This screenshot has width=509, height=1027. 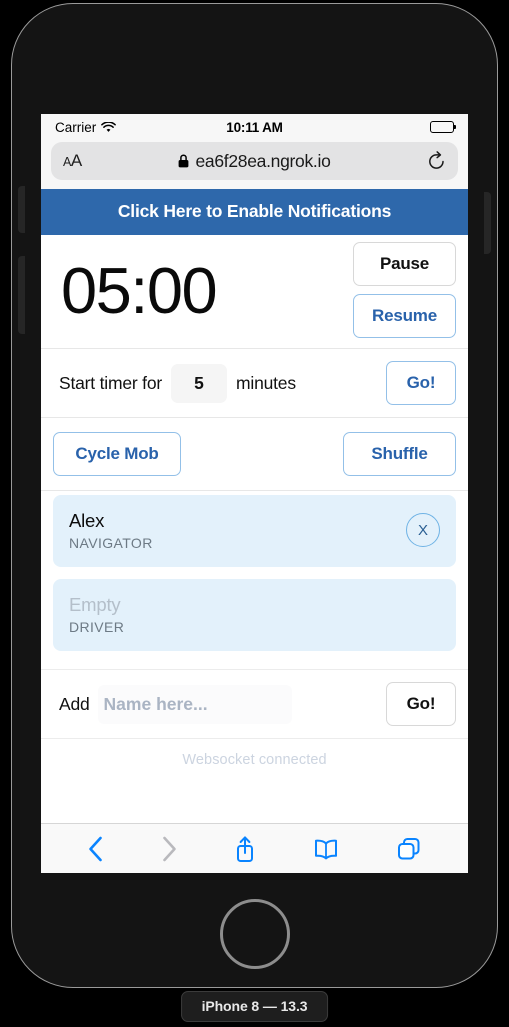 What do you see at coordinates (96, 849) in the screenshot?
I see `back-chevron-icon` at bounding box center [96, 849].